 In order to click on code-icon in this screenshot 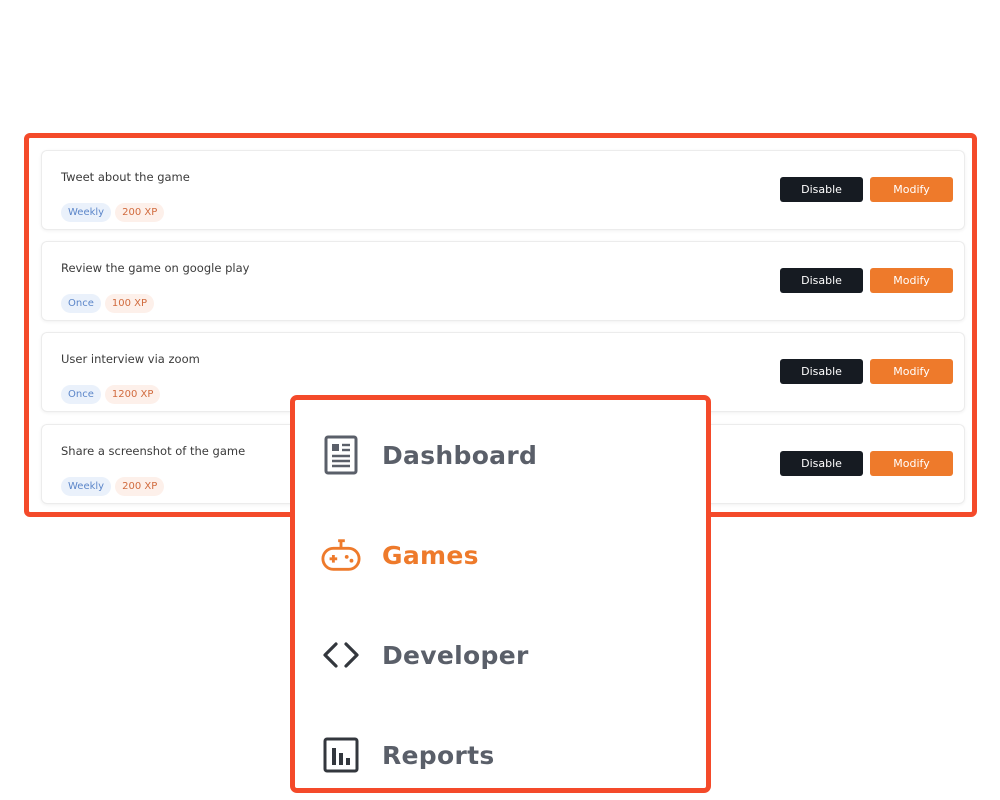, I will do `click(341, 655)`.